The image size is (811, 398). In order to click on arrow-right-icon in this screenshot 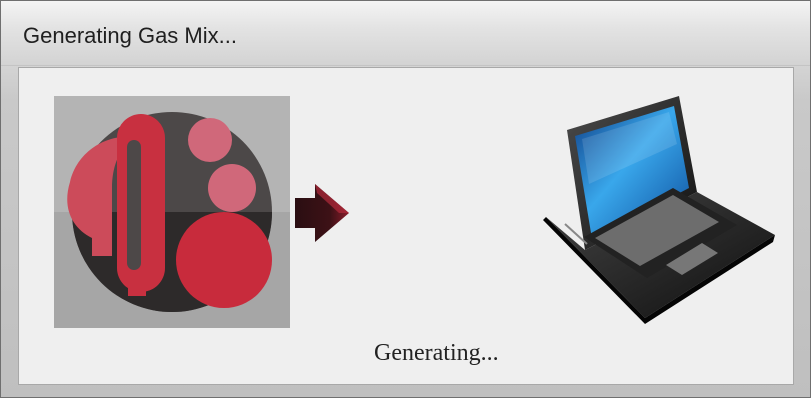, I will do `click(322, 213)`.